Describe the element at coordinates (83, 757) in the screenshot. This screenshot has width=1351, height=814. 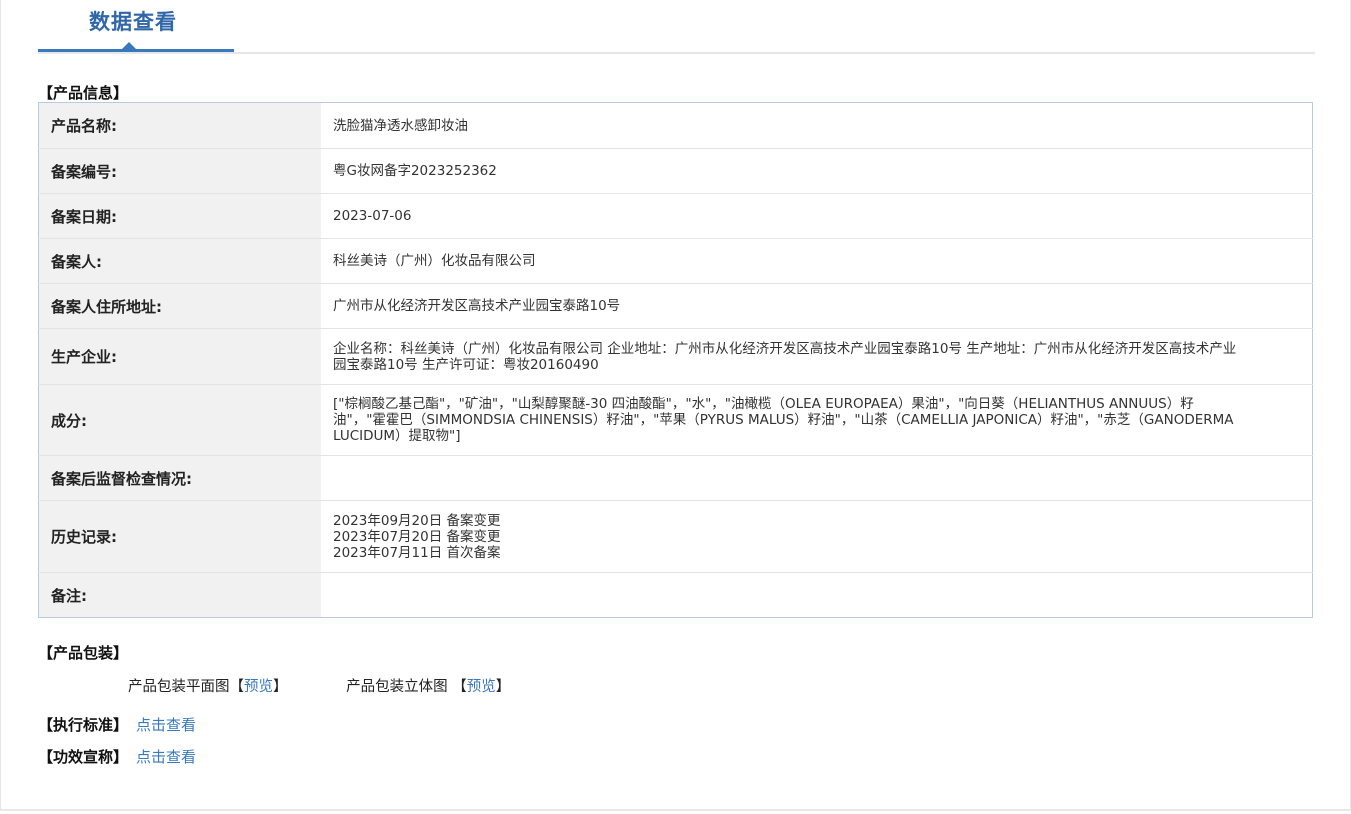
I see `claim-label: 【功效宣称】` at that location.